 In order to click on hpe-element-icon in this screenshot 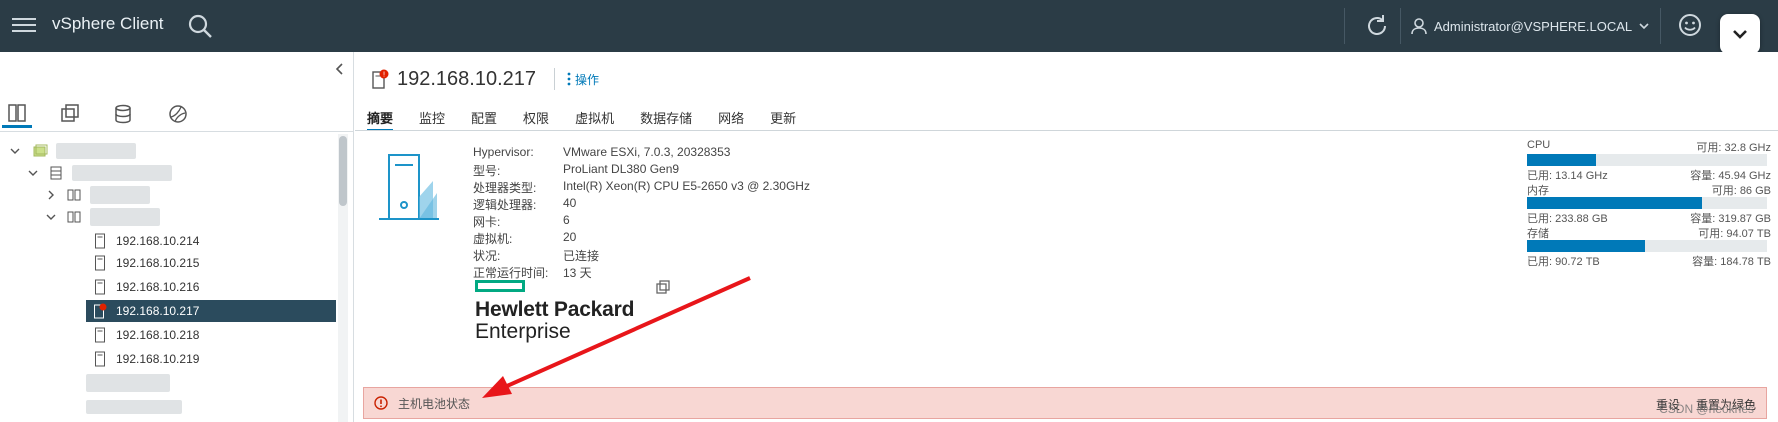, I will do `click(500, 286)`.